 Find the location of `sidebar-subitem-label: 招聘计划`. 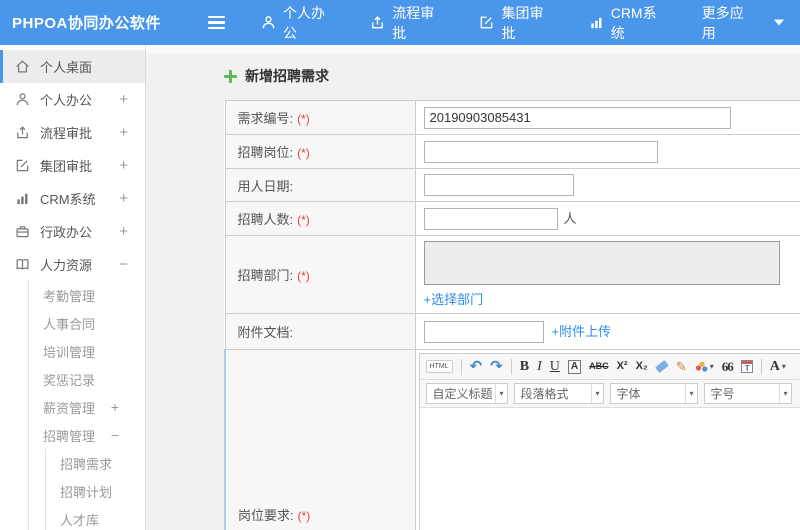

sidebar-subitem-label: 招聘计划 is located at coordinates (86, 492).